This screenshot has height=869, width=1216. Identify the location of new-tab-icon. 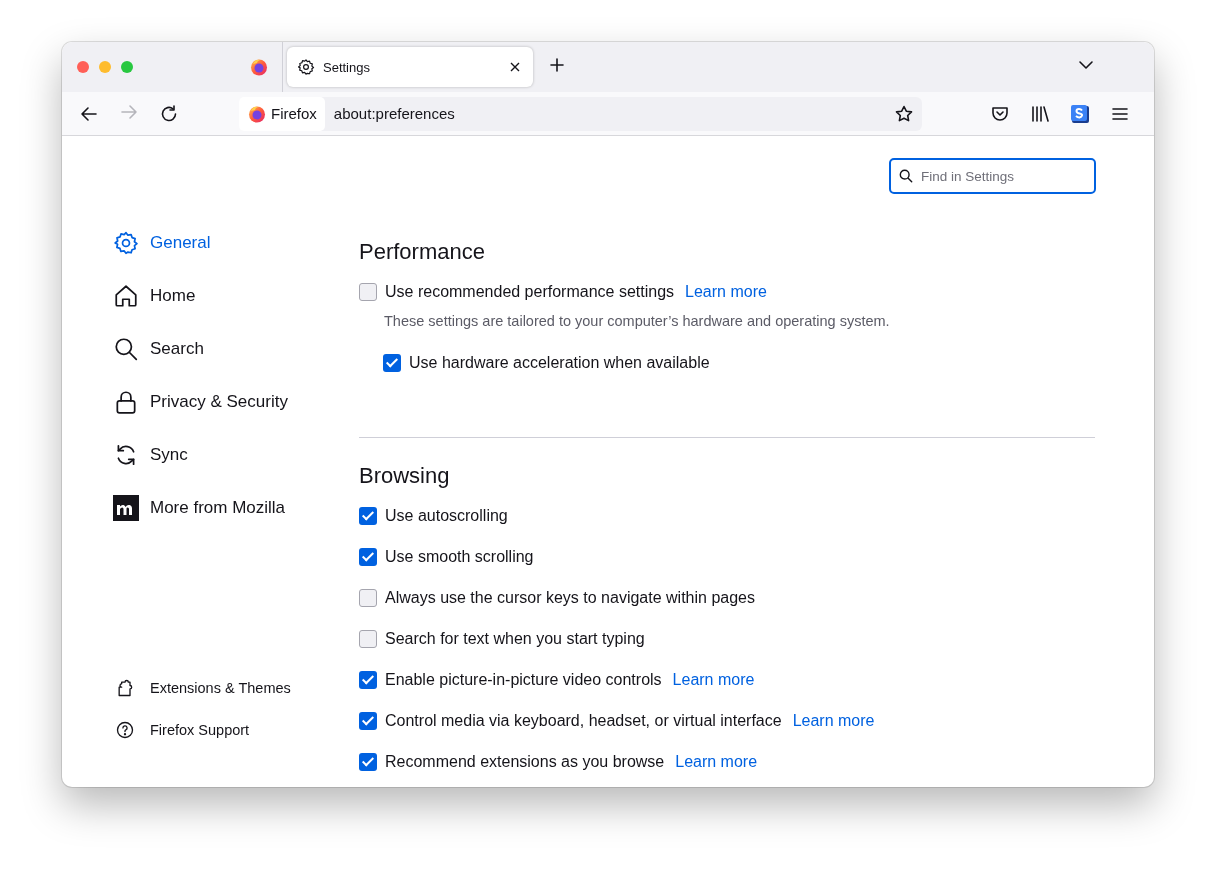
(557, 65).